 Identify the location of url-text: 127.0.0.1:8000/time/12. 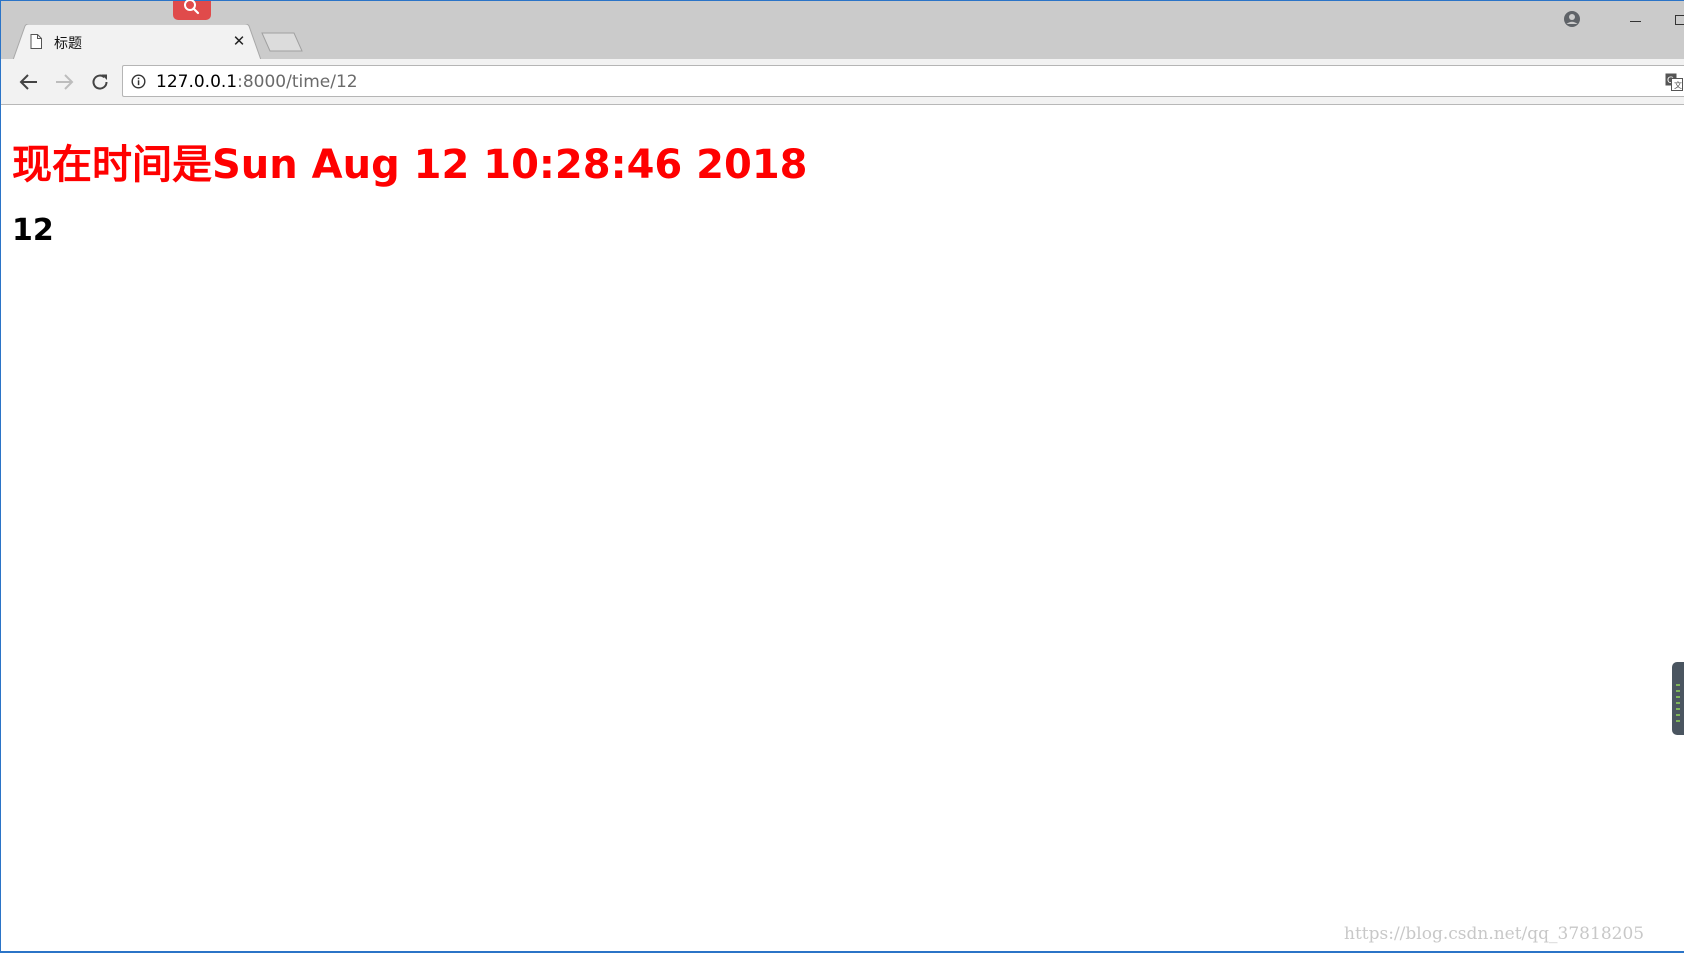
(257, 82).